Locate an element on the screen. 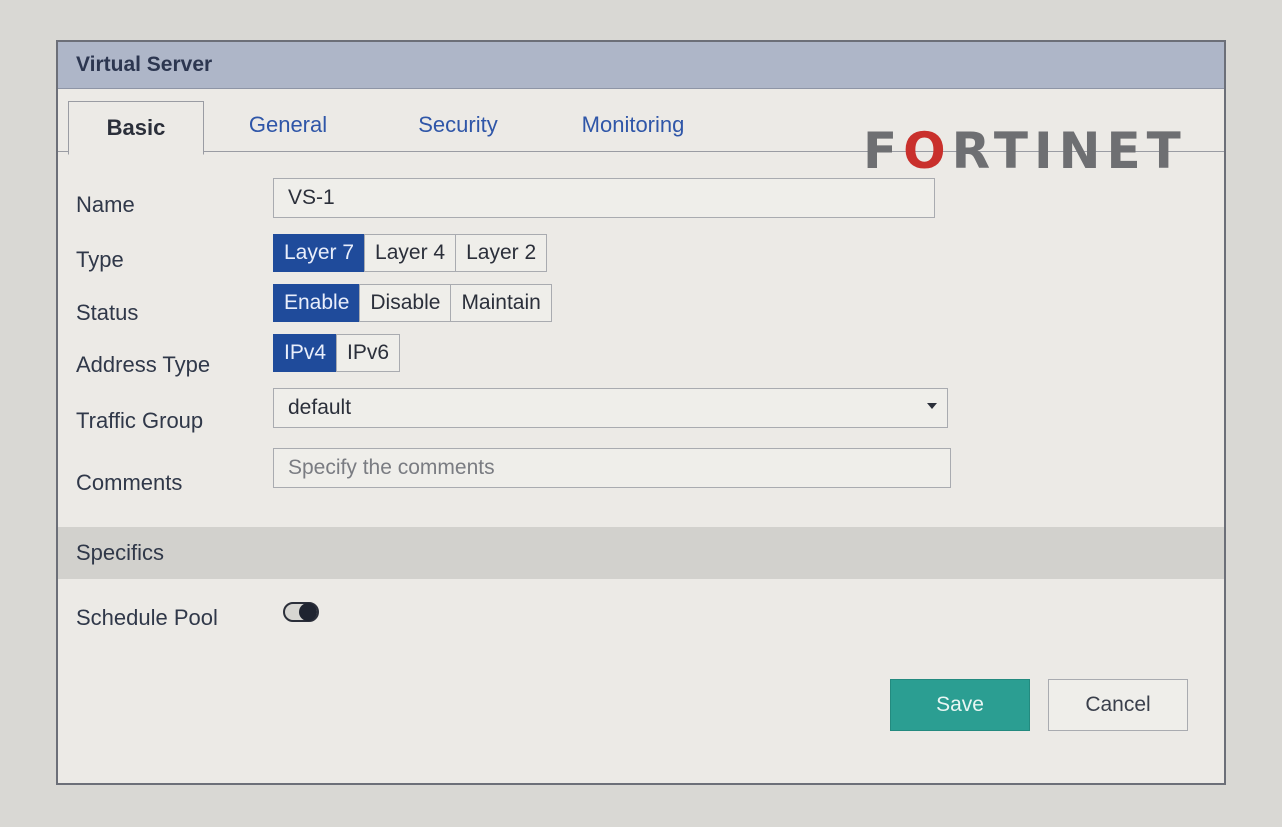  fortinet-logo: FORTINET is located at coordinates (1025, 151).